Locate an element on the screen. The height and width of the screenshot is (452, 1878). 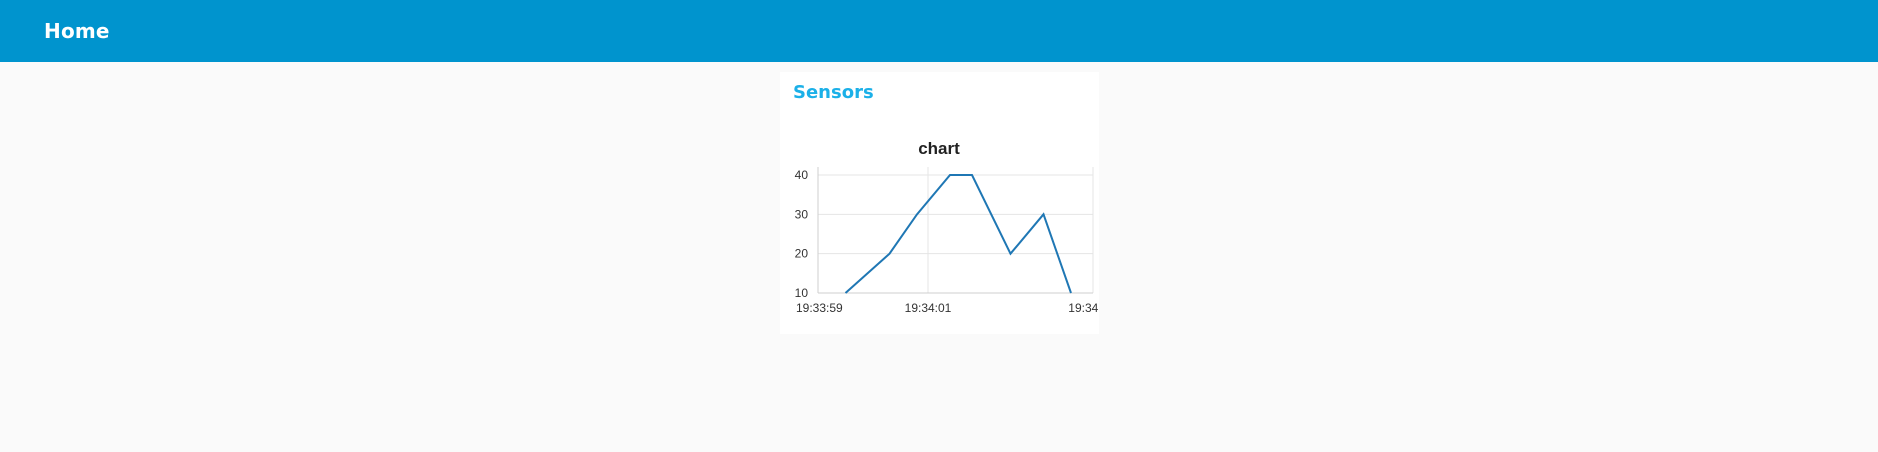
y-tick-label: 10 is located at coordinates (802, 293).